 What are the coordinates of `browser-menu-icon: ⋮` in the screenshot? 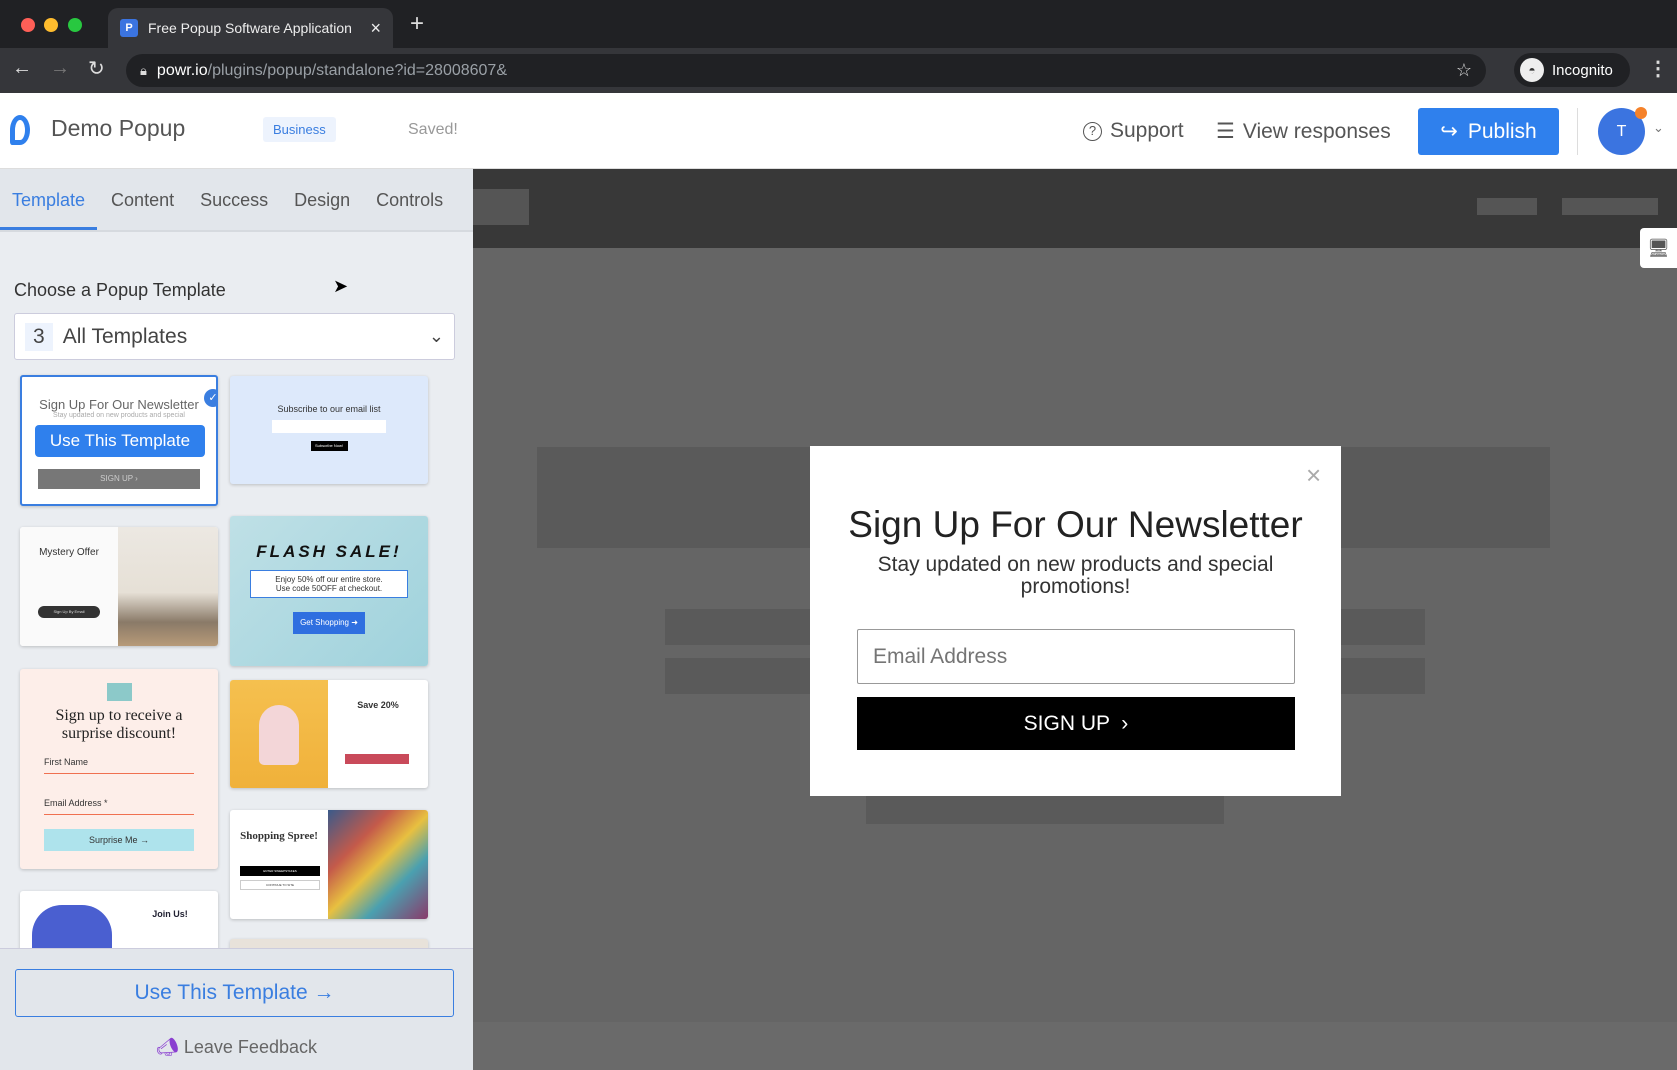 It's located at (1658, 68).